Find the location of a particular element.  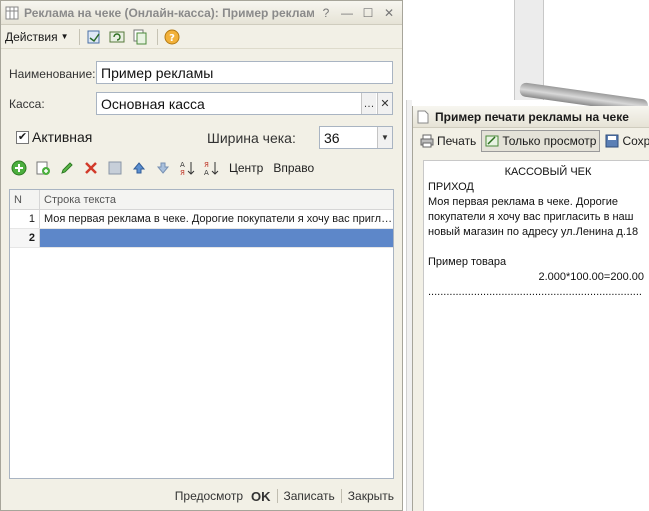

maximize-icon: ☐ is located at coordinates (368, 13).